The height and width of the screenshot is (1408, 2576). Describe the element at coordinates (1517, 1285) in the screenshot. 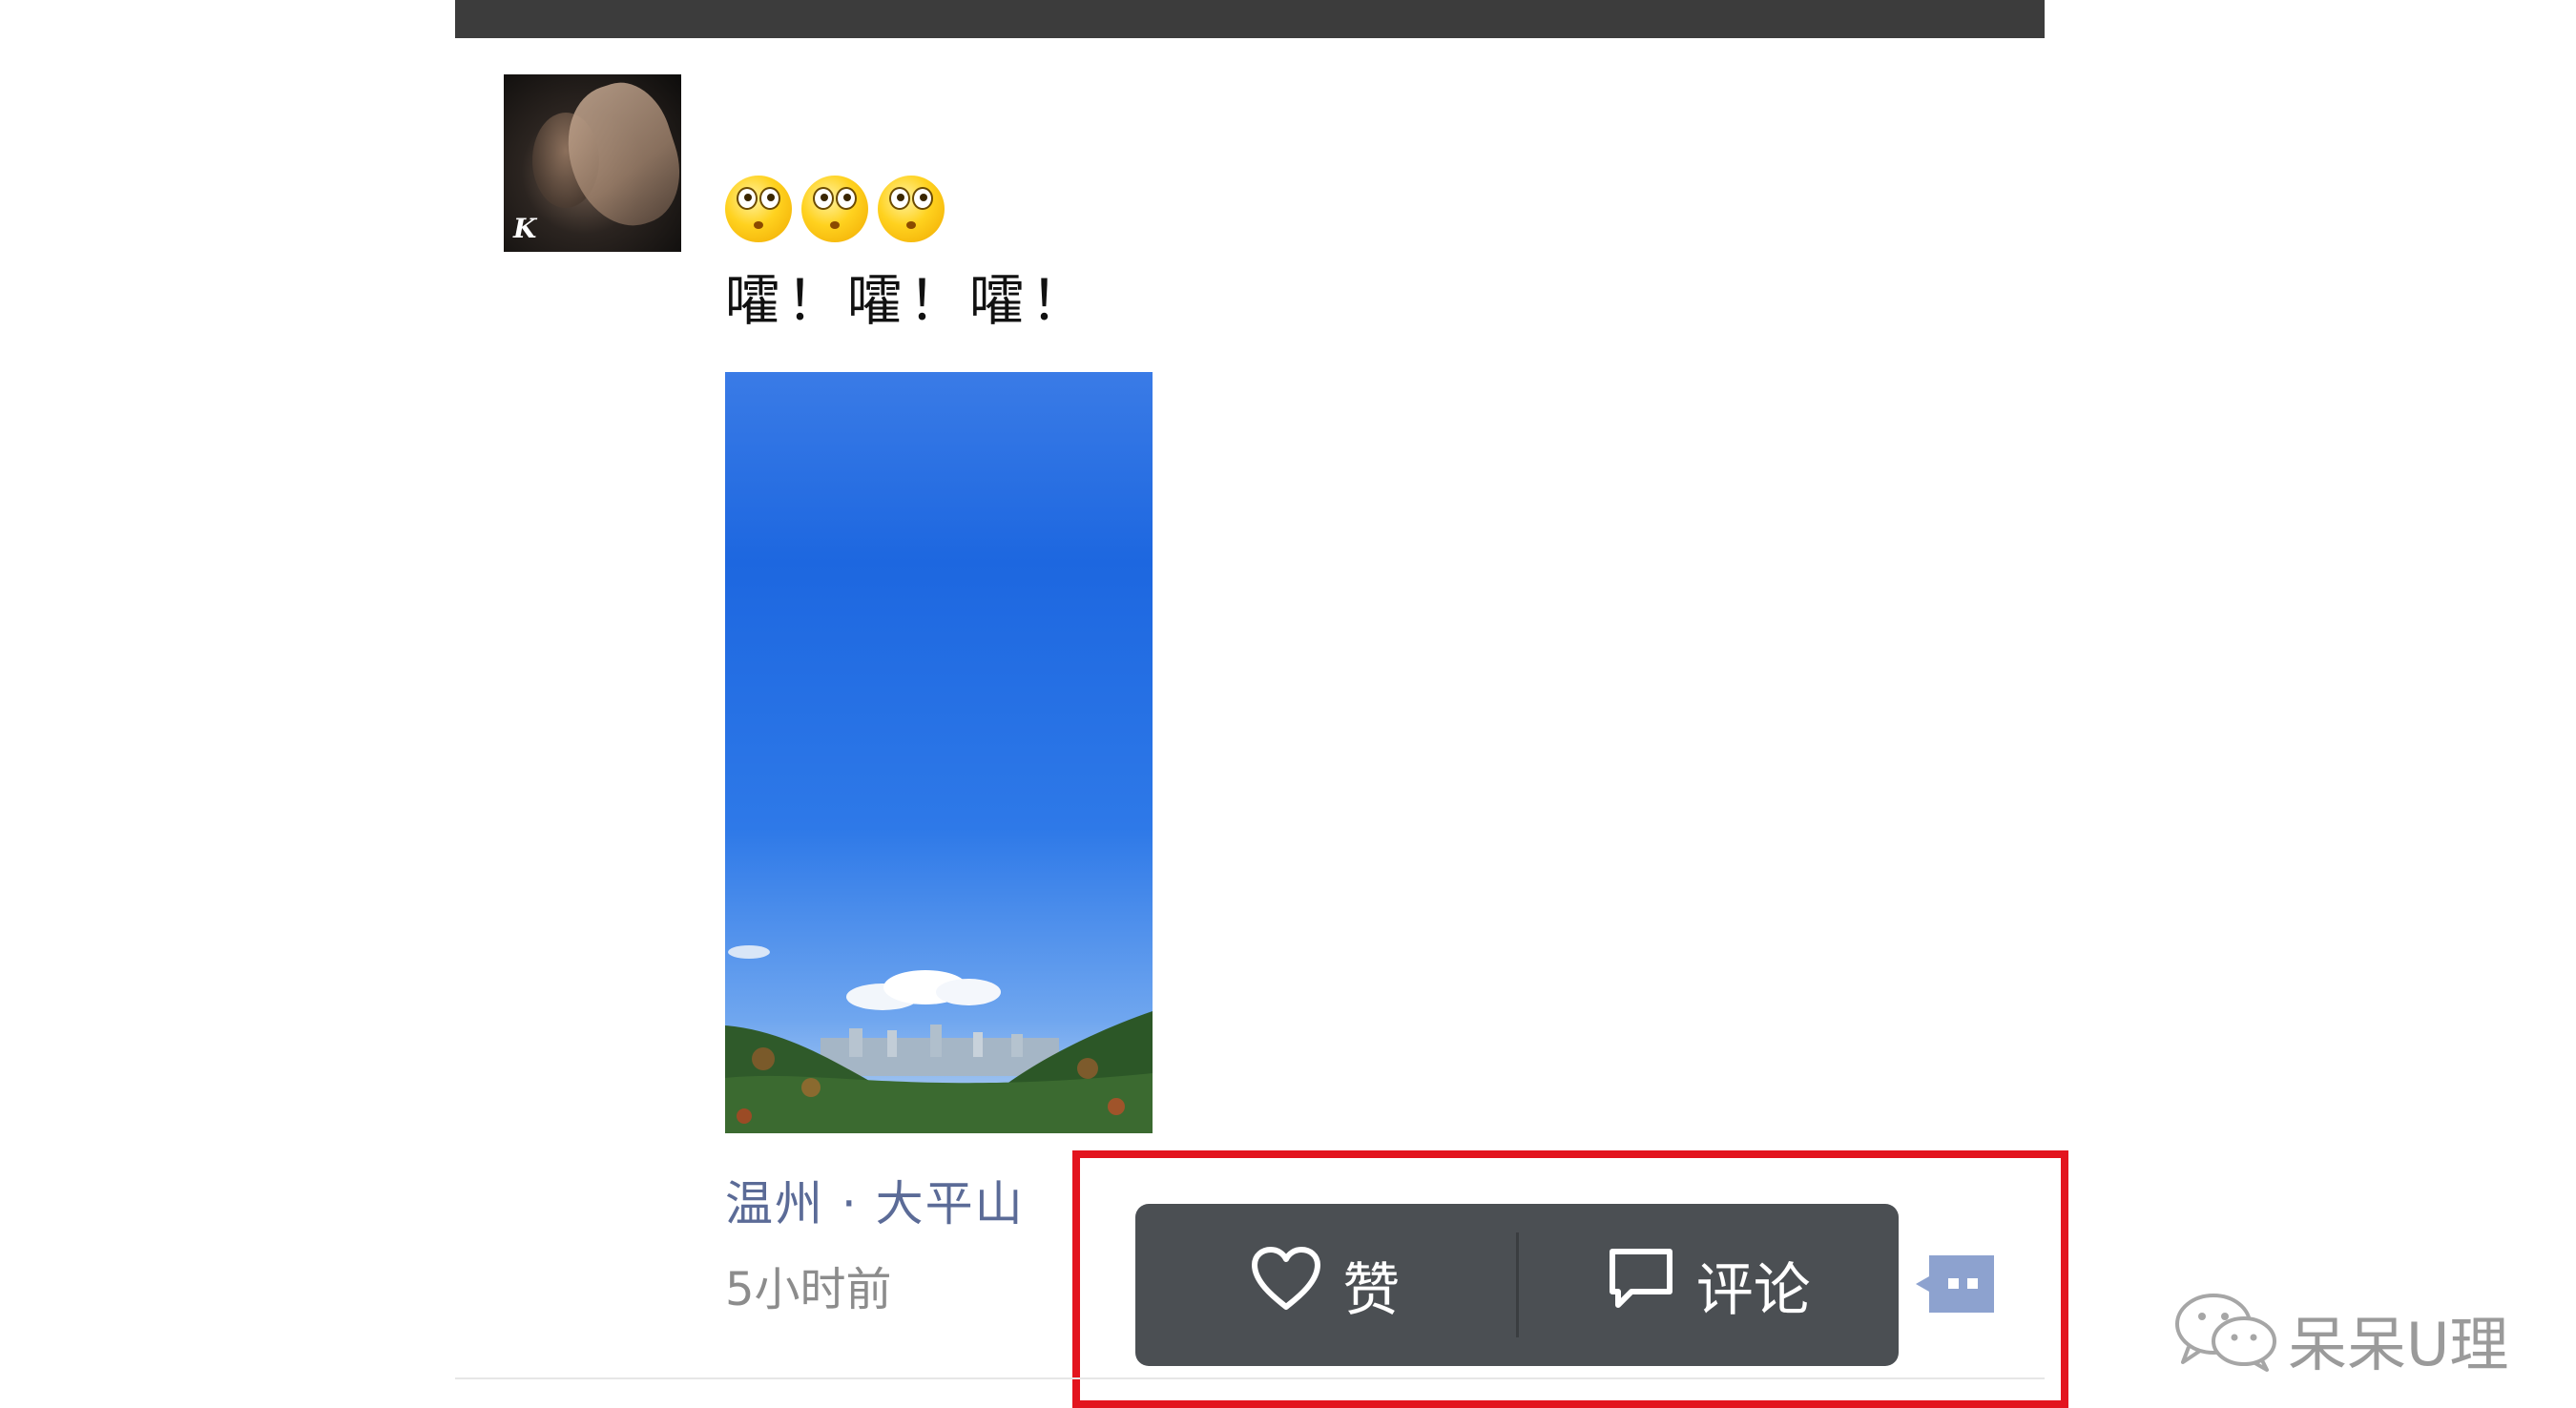

I see `action-menu: 赞 评论` at that location.